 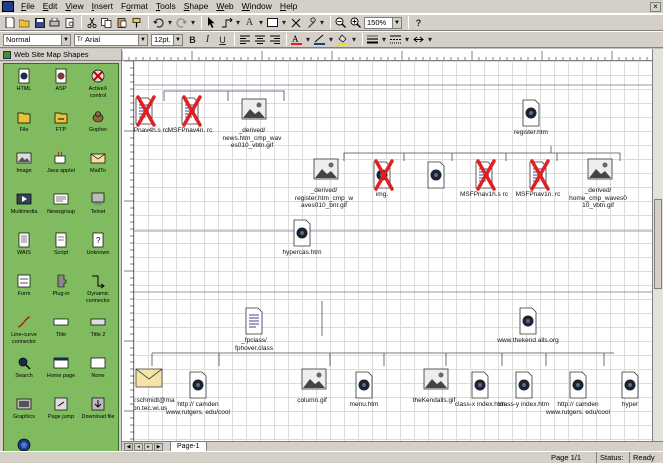 I want to click on stencil-shape: Script, so click(x=61, y=244).